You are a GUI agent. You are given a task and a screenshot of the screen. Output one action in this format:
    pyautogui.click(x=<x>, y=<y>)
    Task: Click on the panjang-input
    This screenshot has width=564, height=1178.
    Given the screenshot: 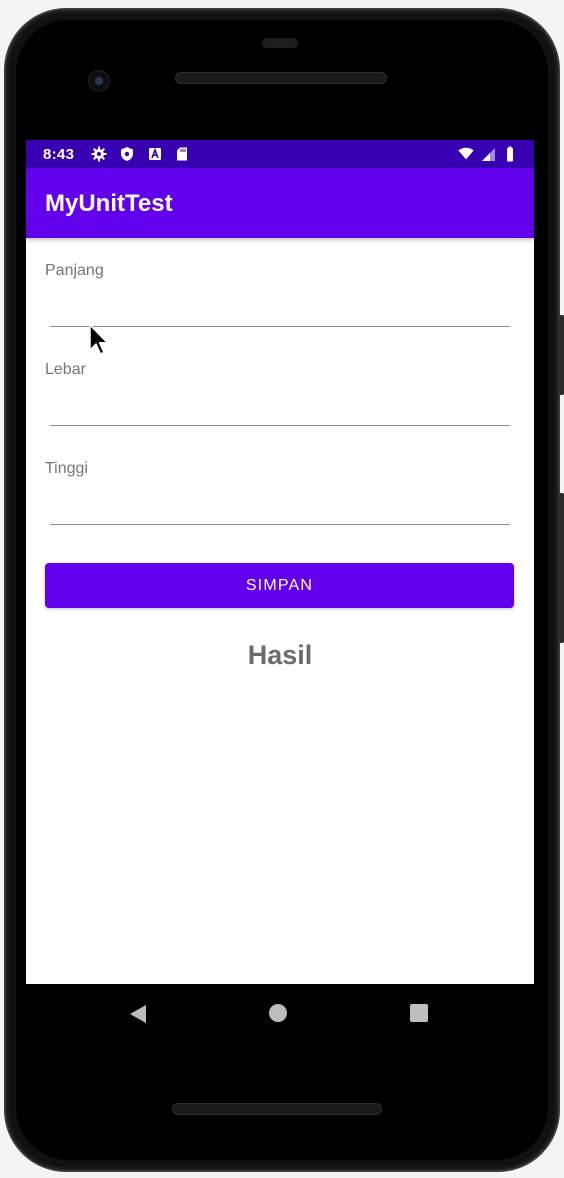 What is the action you would take?
    pyautogui.click(x=280, y=326)
    